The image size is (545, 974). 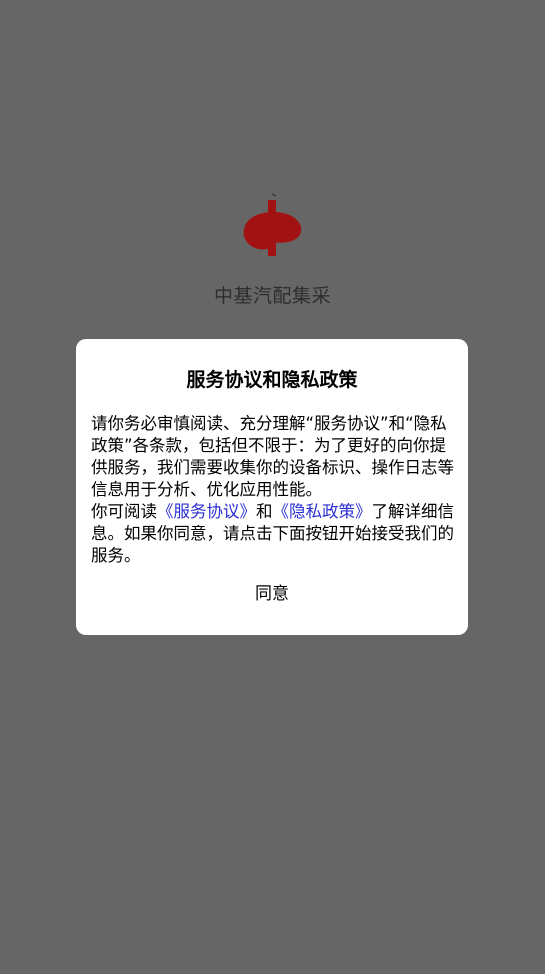 I want to click on privacy-policy-link: 《隐私政策》, so click(x=322, y=511).